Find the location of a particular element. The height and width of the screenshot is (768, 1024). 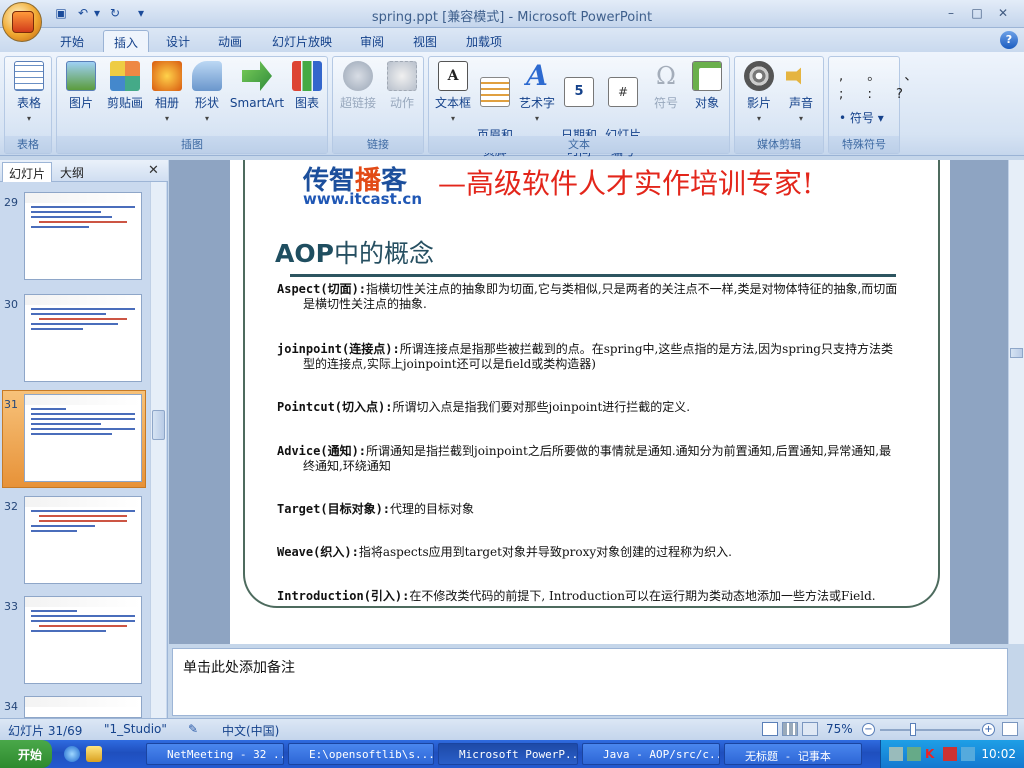

photo-album-button: 相册 ▾ is located at coordinates (167, 94).